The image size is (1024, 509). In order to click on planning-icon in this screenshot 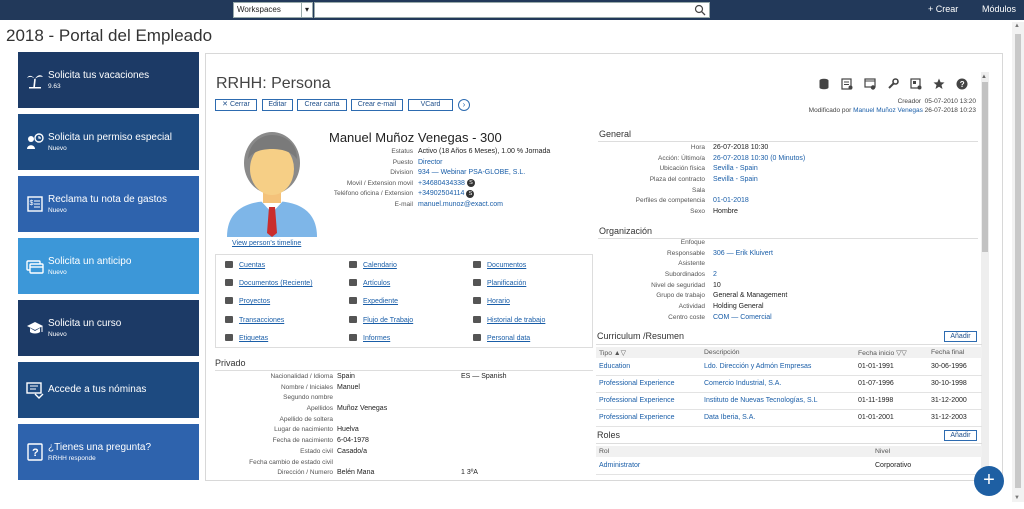, I will do `click(477, 282)`.